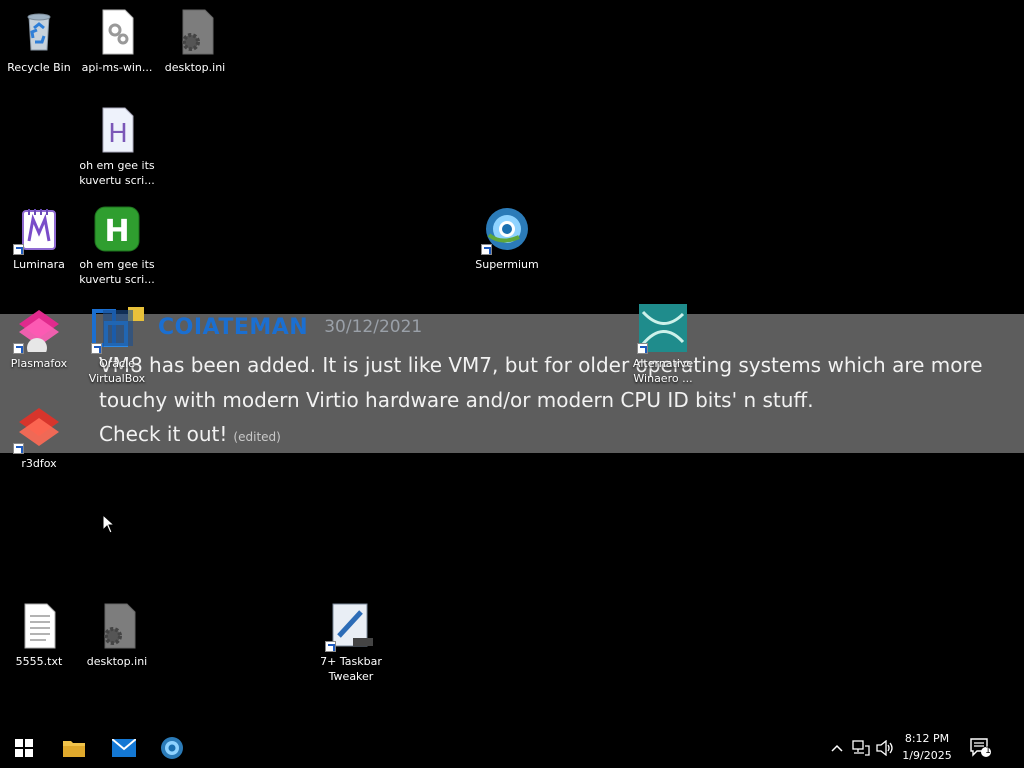 This screenshot has height=768, width=1024. What do you see at coordinates (39, 32) in the screenshot?
I see `recycle-bin-icon` at bounding box center [39, 32].